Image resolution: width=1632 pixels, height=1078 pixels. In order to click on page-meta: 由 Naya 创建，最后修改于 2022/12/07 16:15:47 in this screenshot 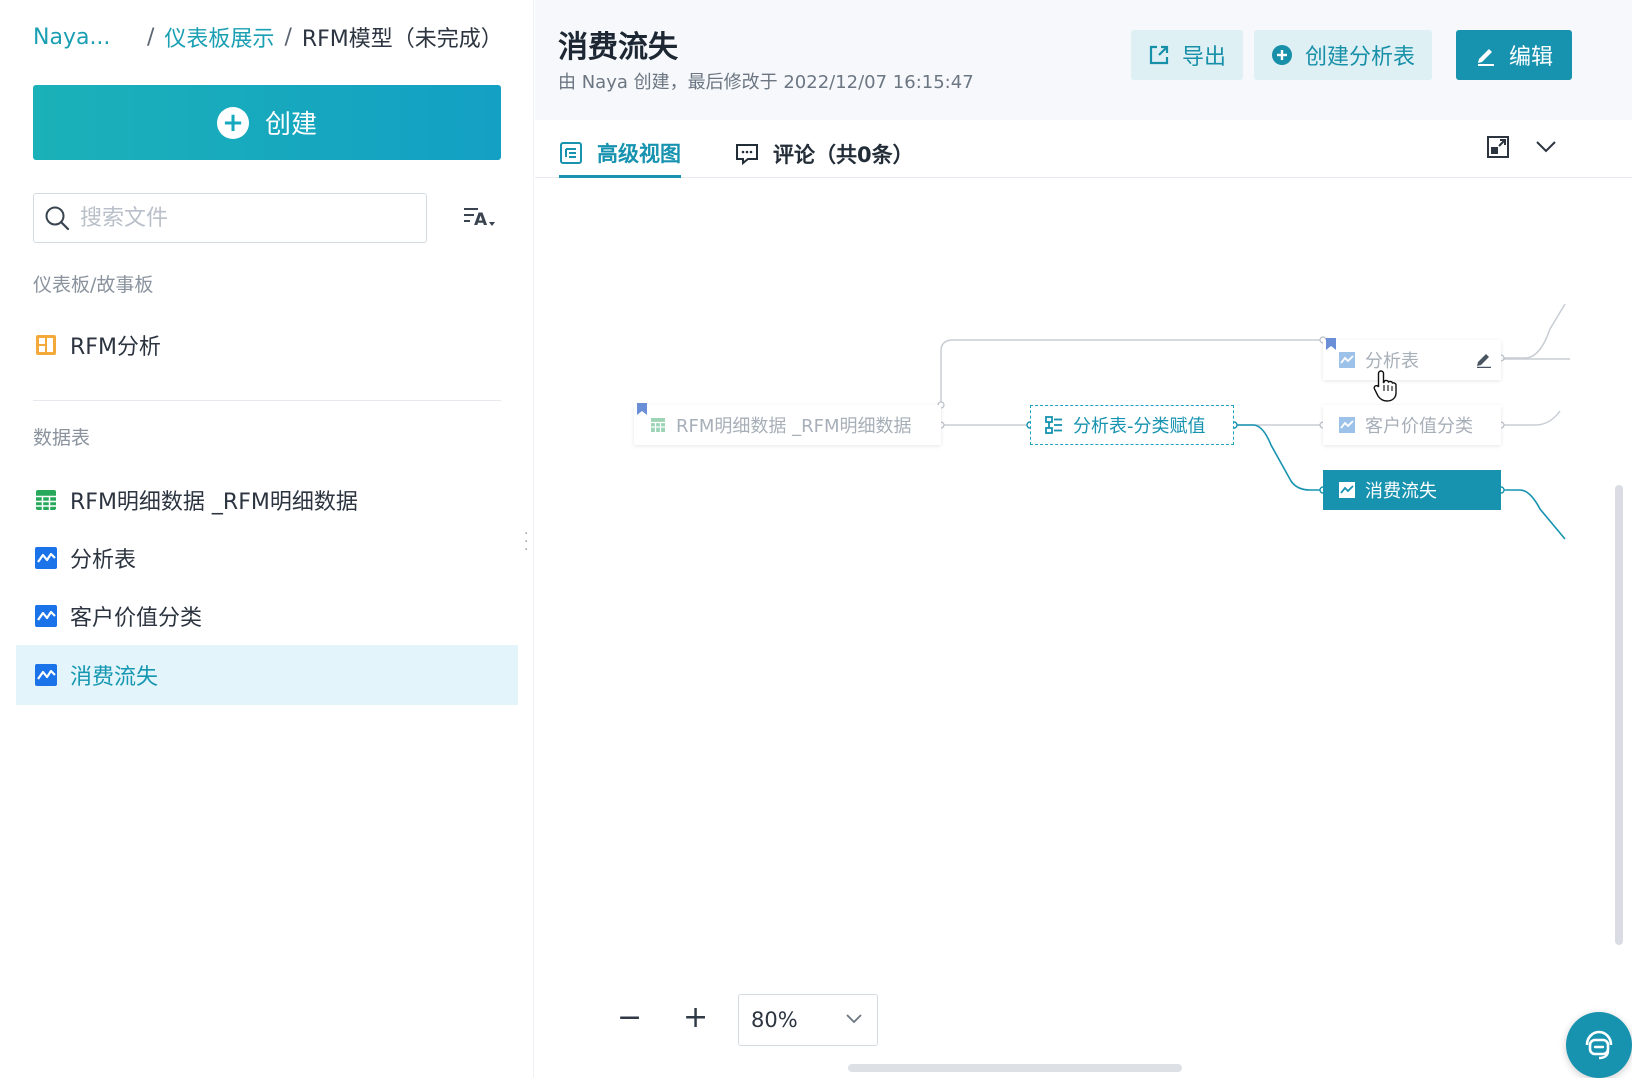, I will do `click(766, 82)`.